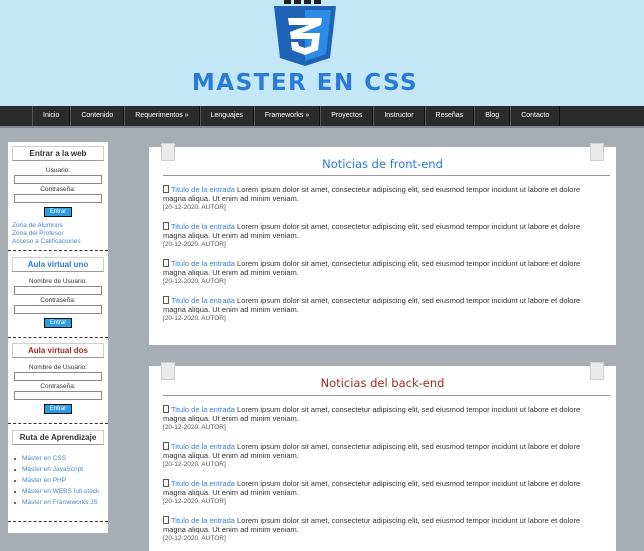 Image resolution: width=644 pixels, height=551 pixels. Describe the element at coordinates (58, 323) in the screenshot. I see `aula-uno-button: Entrar` at that location.